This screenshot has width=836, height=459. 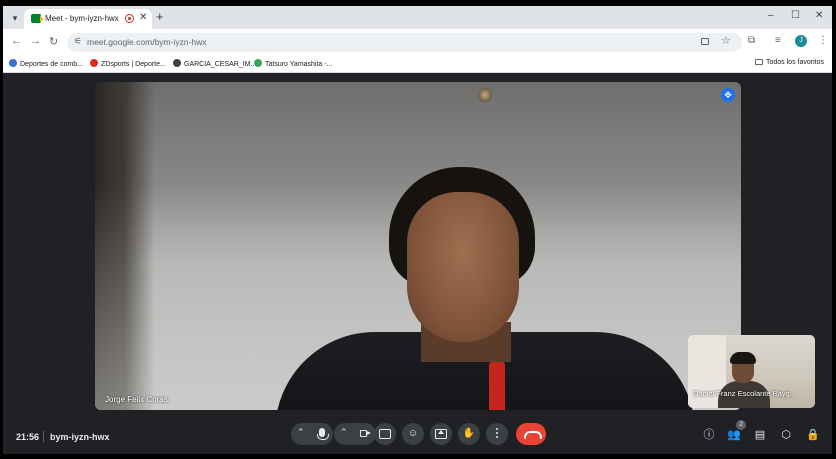 I want to click on microphone-button, so click(x=322, y=434).